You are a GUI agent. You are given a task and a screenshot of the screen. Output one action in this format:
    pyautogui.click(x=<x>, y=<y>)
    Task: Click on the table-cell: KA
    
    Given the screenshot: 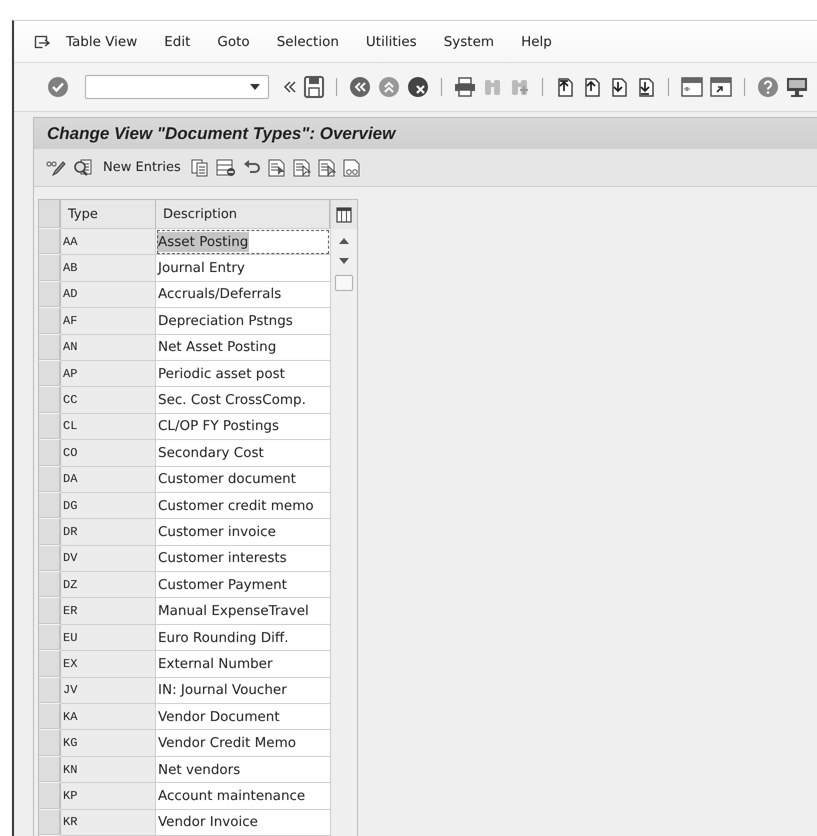 What is the action you would take?
    pyautogui.click(x=108, y=717)
    